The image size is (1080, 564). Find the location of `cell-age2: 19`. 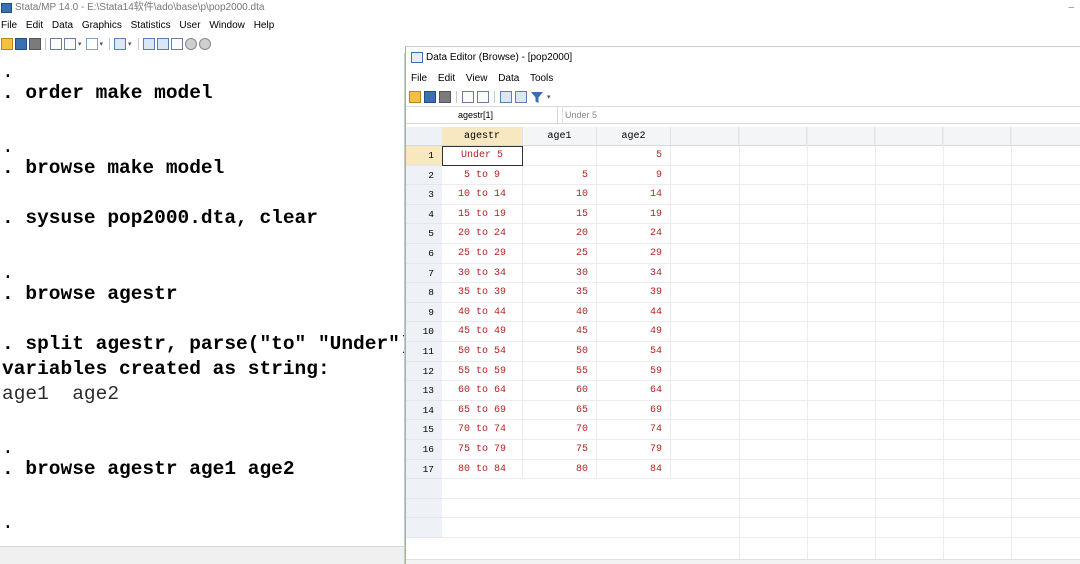

cell-age2: 19 is located at coordinates (634, 214).